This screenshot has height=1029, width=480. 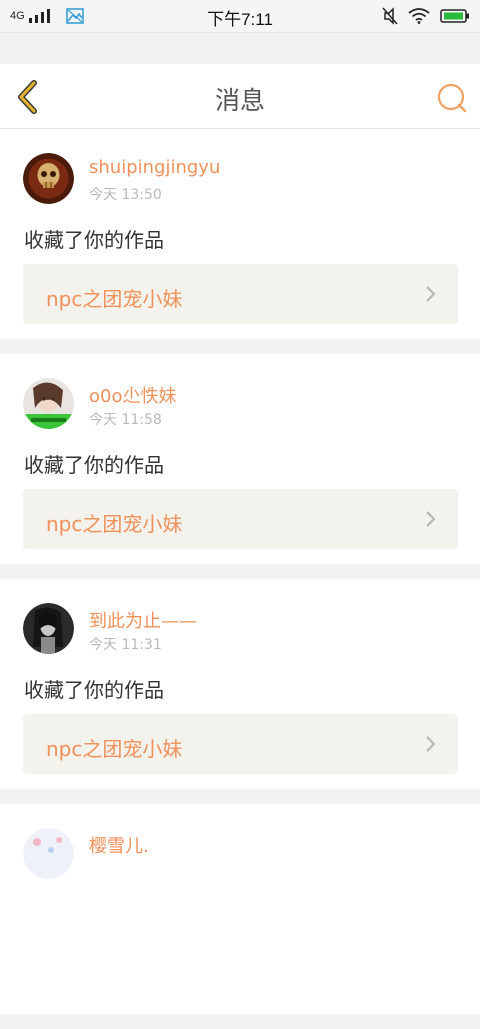 I want to click on username: 到此为止——, so click(x=143, y=620).